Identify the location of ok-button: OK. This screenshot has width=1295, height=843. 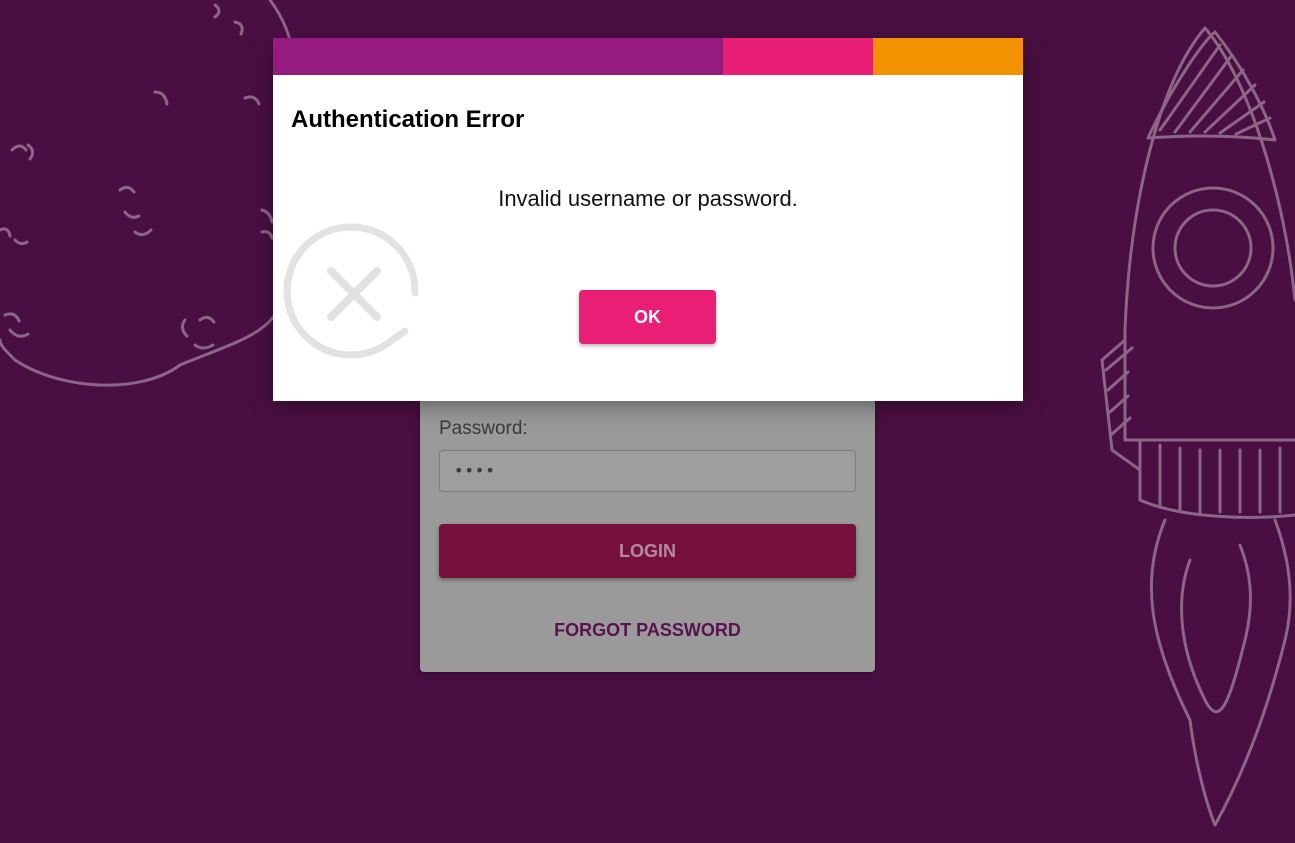
(647, 317).